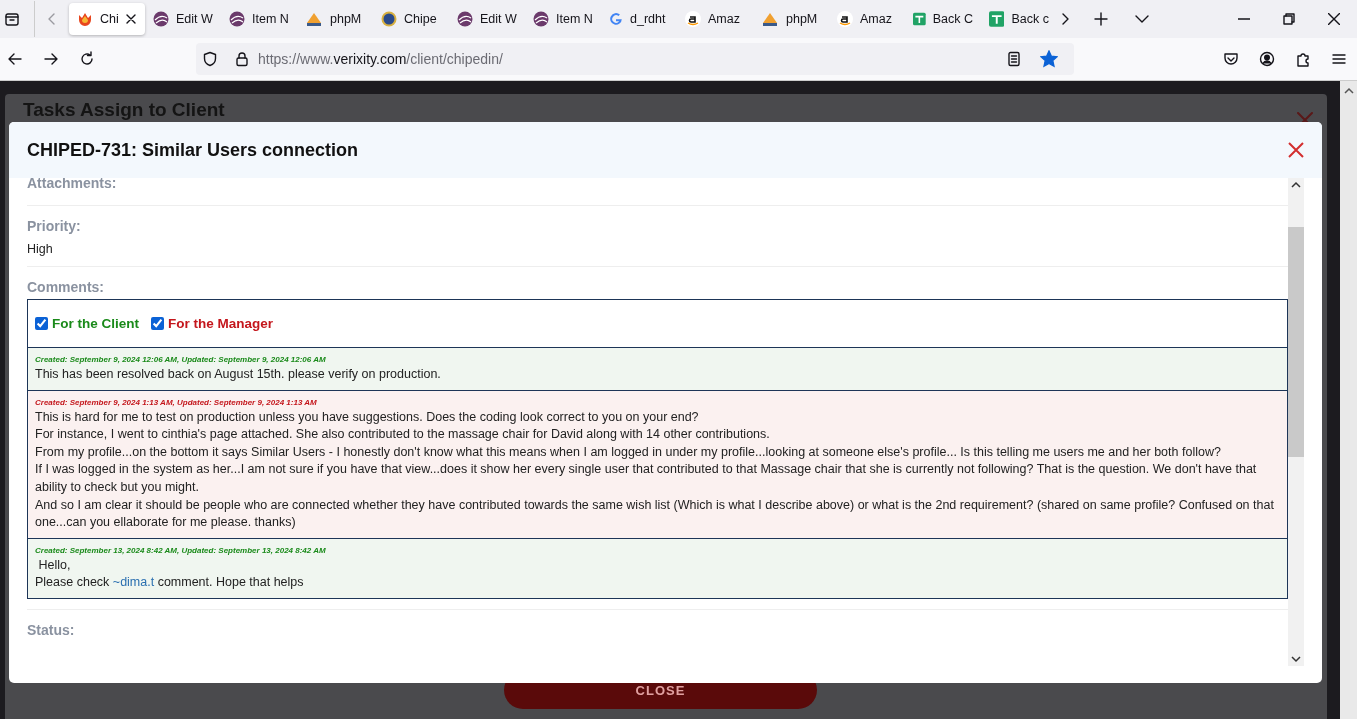  Describe the element at coordinates (133, 582) in the screenshot. I see `user-mention-link: ~dima.t` at that location.